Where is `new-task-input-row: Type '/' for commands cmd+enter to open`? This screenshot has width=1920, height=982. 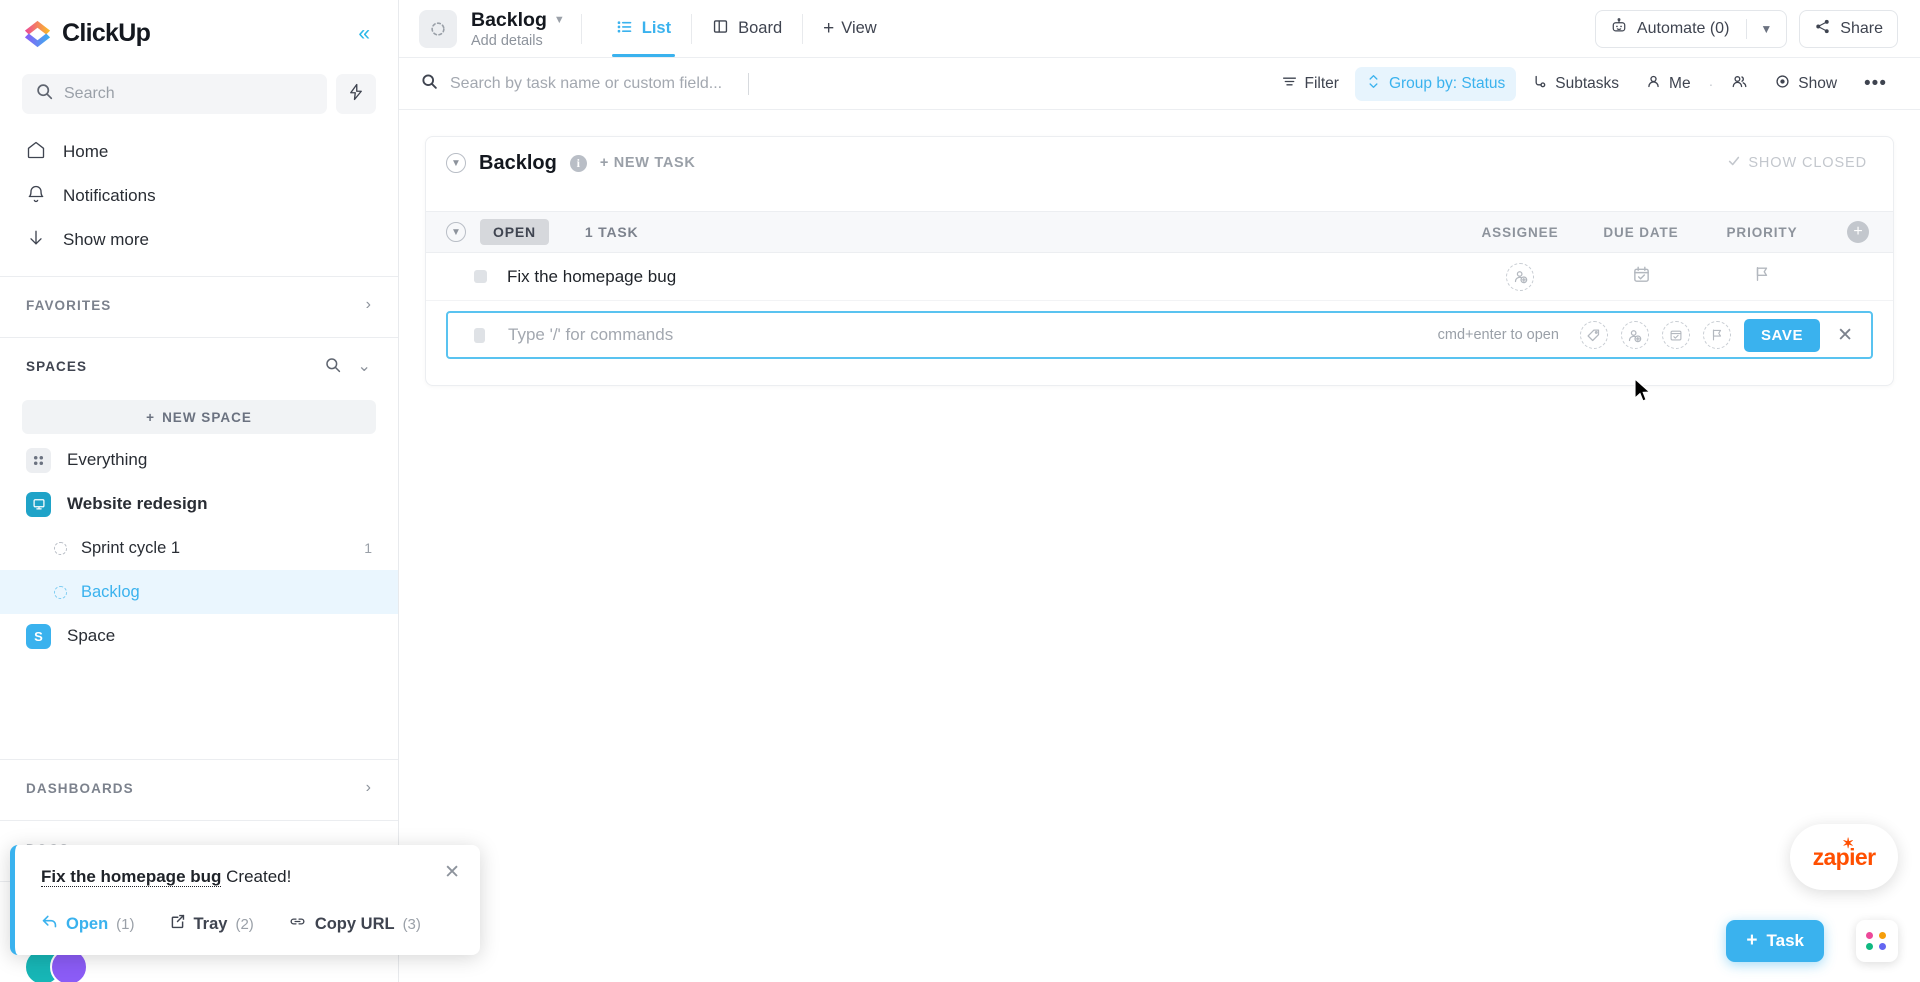 new-task-input-row: Type '/' for commands cmd+enter to open is located at coordinates (1159, 335).